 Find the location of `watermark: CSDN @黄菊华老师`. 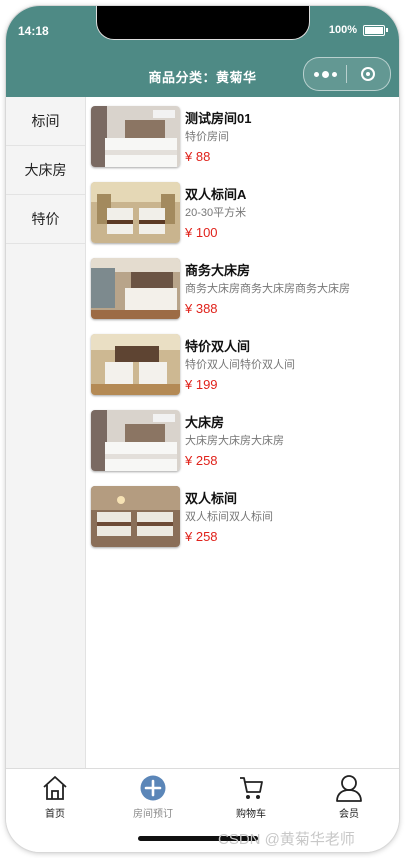

watermark: CSDN @黄菊华老师 is located at coordinates (286, 839).